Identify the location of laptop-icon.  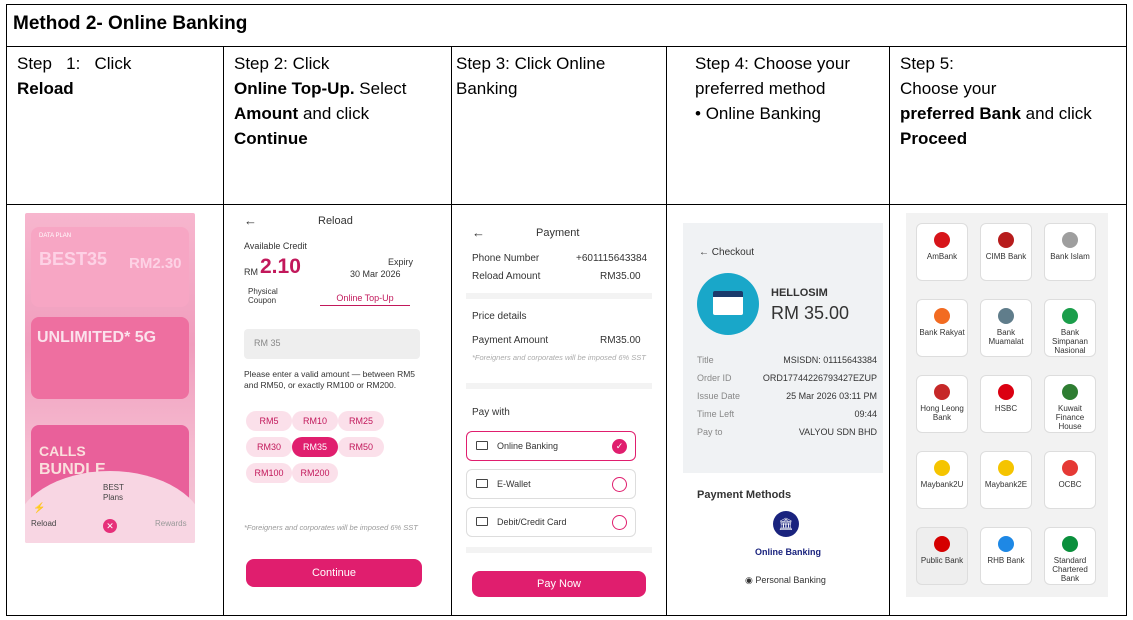
(482, 445).